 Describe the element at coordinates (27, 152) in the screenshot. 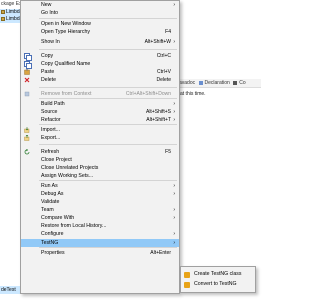

I see `refresh-icon` at that location.